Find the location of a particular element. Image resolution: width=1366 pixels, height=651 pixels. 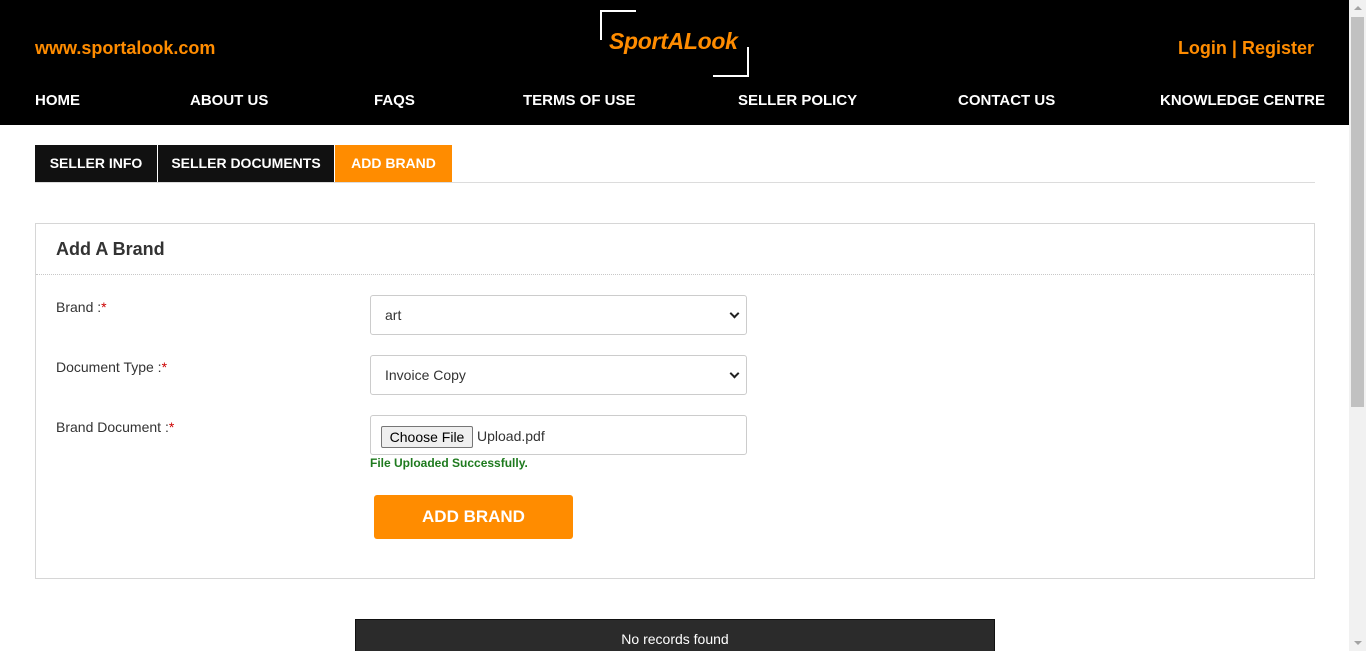

scroll-down-arrow-icon is located at coordinates (1357, 642).